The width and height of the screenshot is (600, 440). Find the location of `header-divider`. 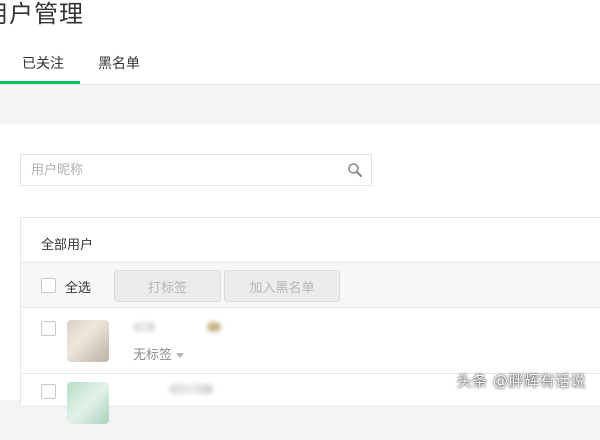

header-divider is located at coordinates (300, 84).